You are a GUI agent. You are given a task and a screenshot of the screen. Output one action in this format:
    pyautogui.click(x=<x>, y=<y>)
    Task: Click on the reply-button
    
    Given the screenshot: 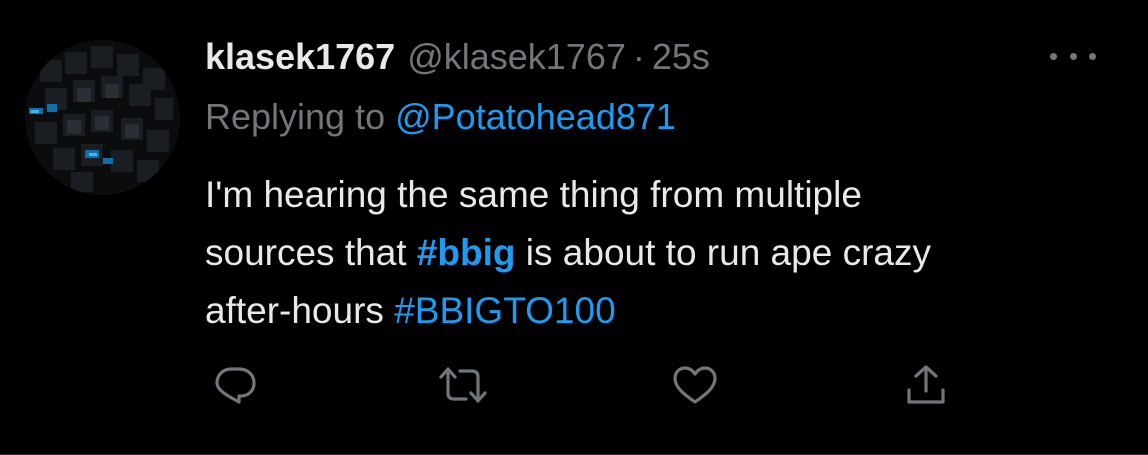 What is the action you would take?
    pyautogui.click(x=235, y=385)
    